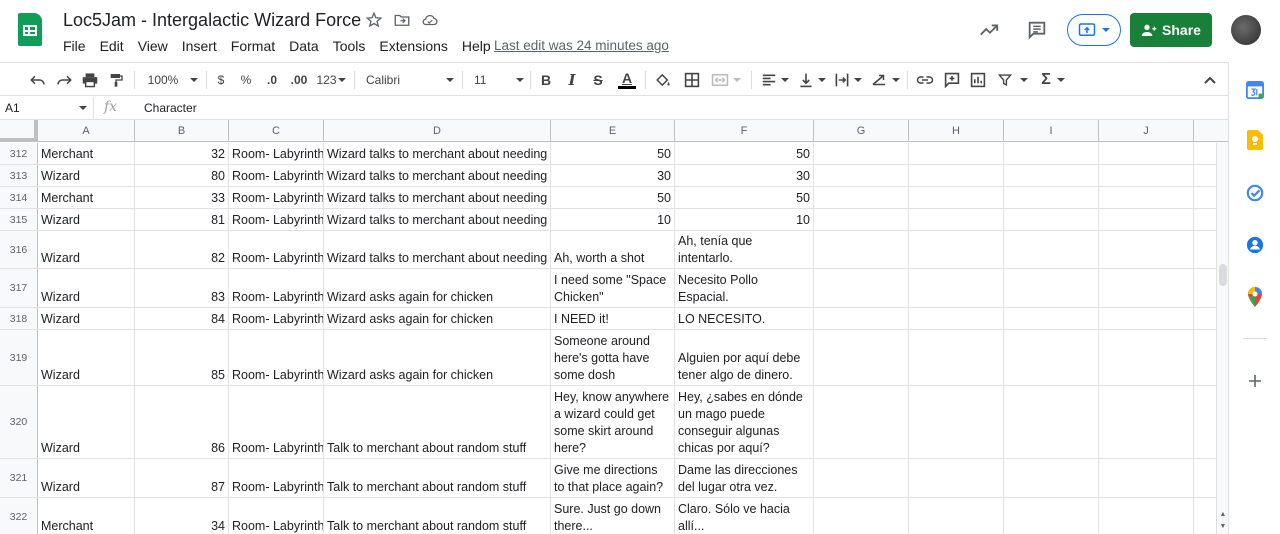  What do you see at coordinates (848, 80) in the screenshot?
I see `text-wrapping-icon` at bounding box center [848, 80].